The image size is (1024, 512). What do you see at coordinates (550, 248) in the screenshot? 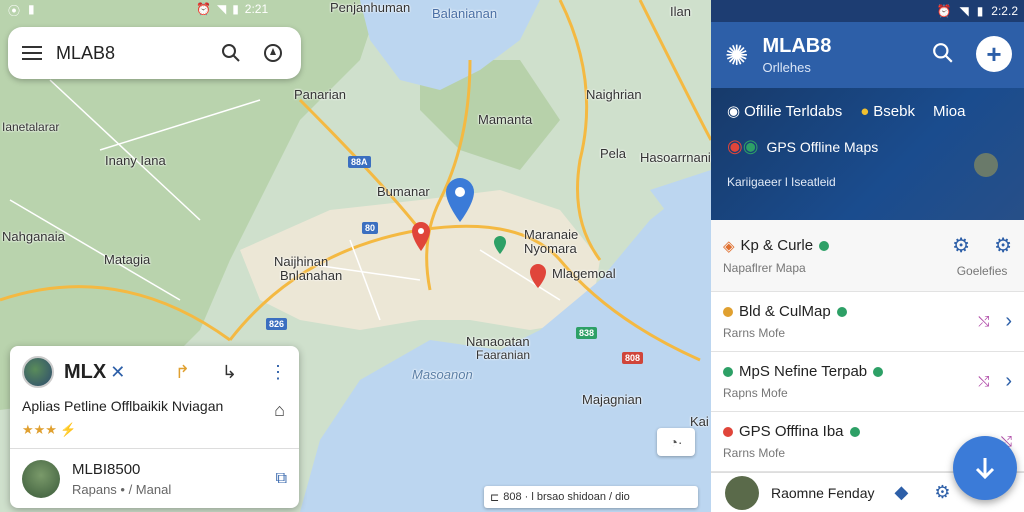
I see `map-label: Nyomara` at bounding box center [550, 248].